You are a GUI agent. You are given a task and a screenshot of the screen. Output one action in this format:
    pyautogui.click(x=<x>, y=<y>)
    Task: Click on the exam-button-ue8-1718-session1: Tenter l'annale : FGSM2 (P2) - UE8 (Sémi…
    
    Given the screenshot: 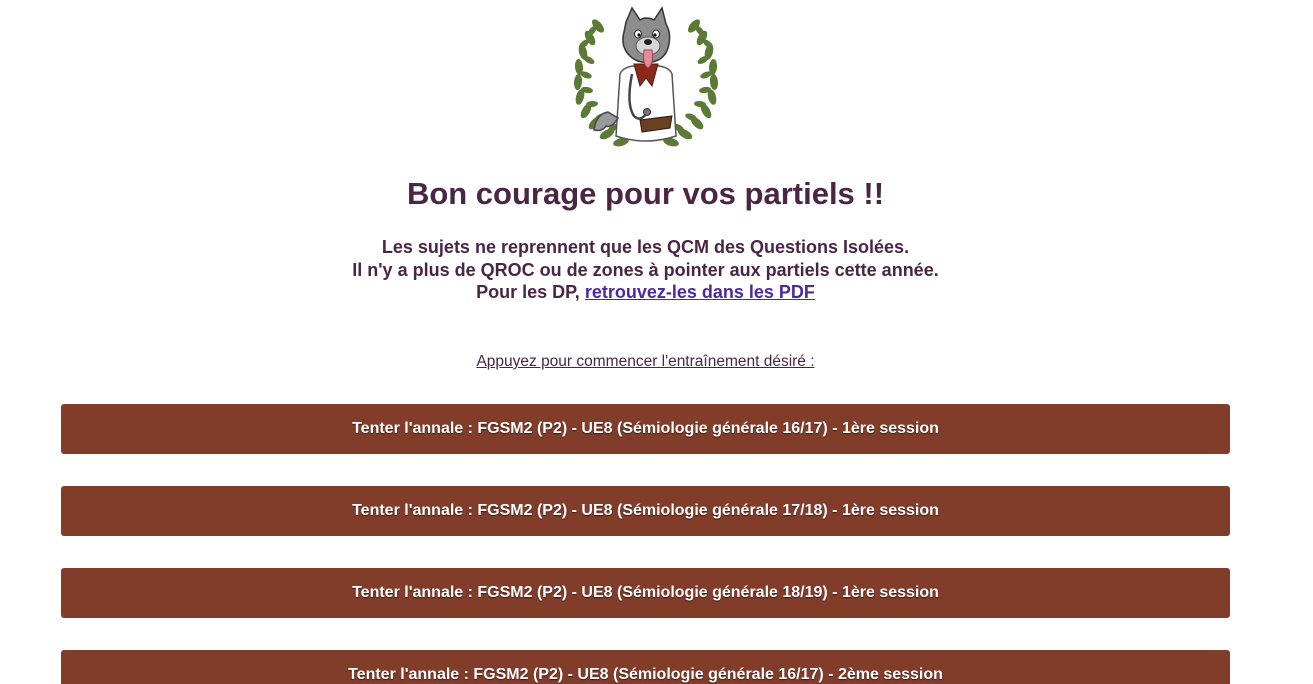 What is the action you would take?
    pyautogui.click(x=645, y=511)
    